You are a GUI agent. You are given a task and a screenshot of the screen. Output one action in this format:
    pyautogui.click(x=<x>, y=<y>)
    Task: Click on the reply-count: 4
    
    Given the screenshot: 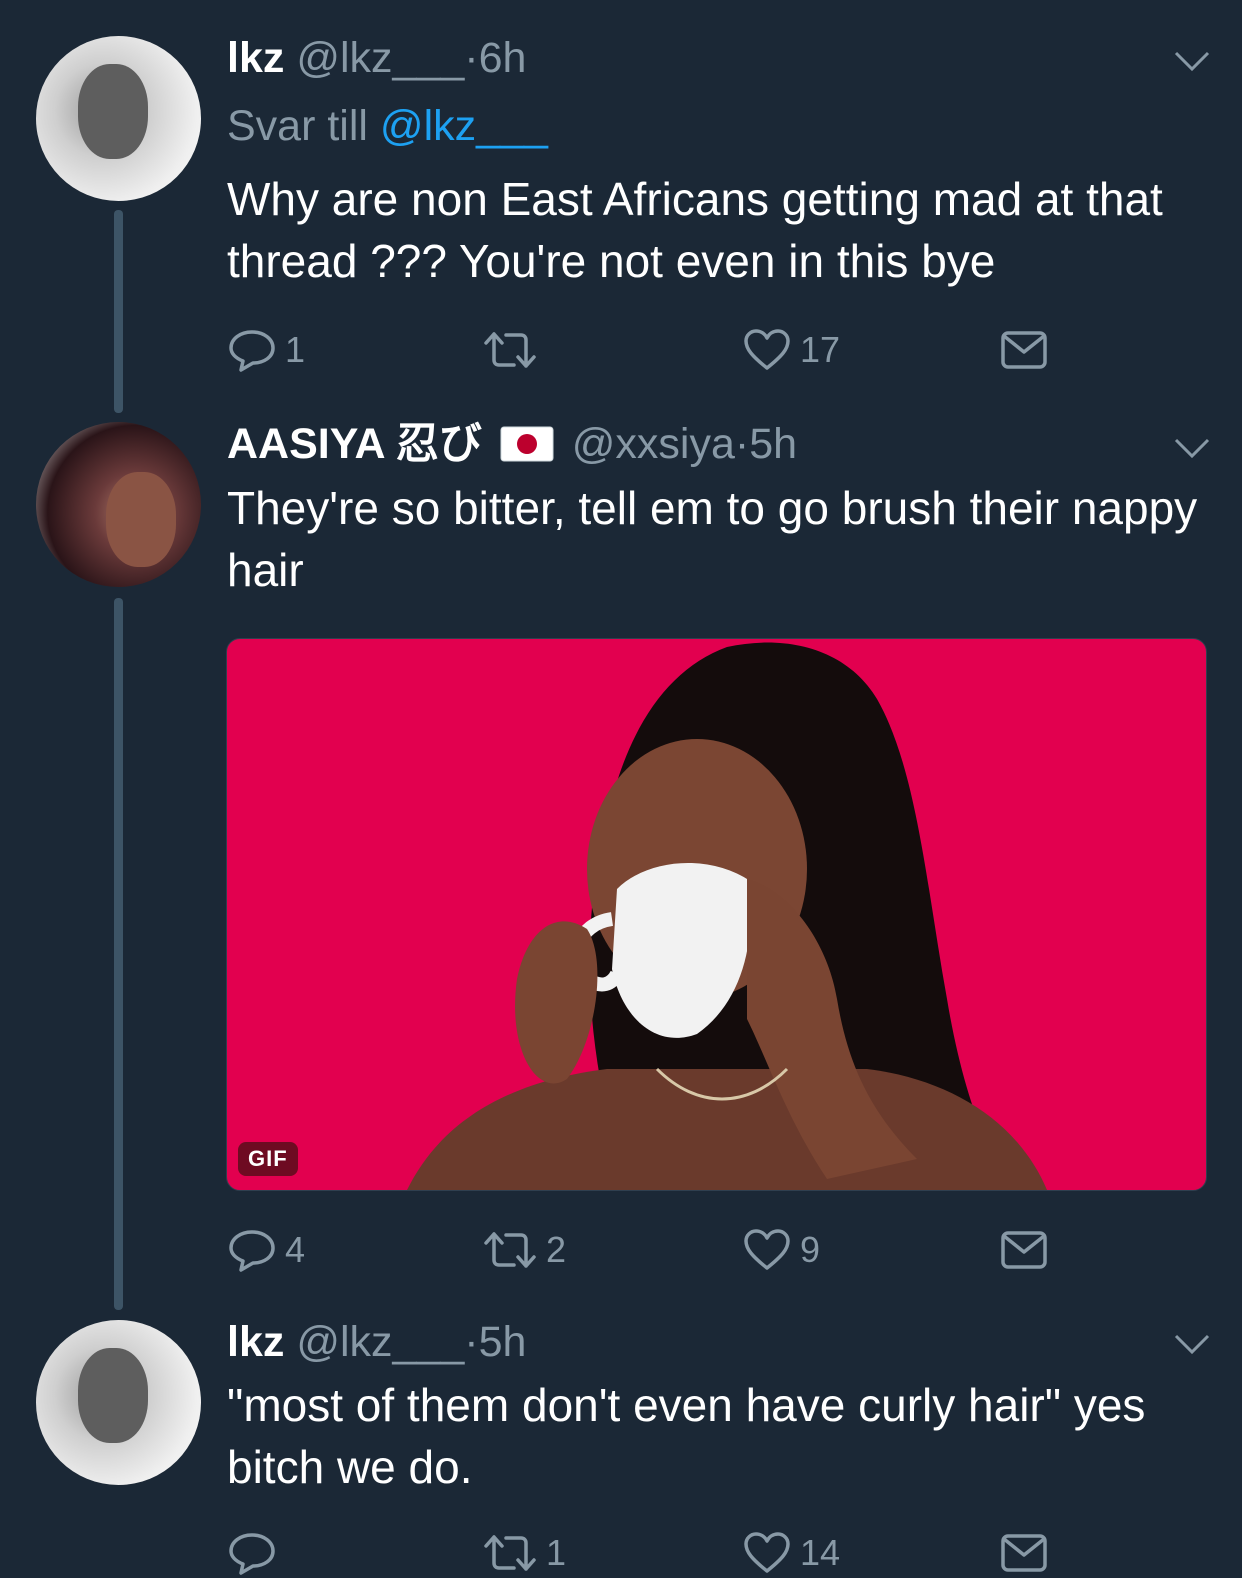 What is the action you would take?
    pyautogui.click(x=295, y=1249)
    